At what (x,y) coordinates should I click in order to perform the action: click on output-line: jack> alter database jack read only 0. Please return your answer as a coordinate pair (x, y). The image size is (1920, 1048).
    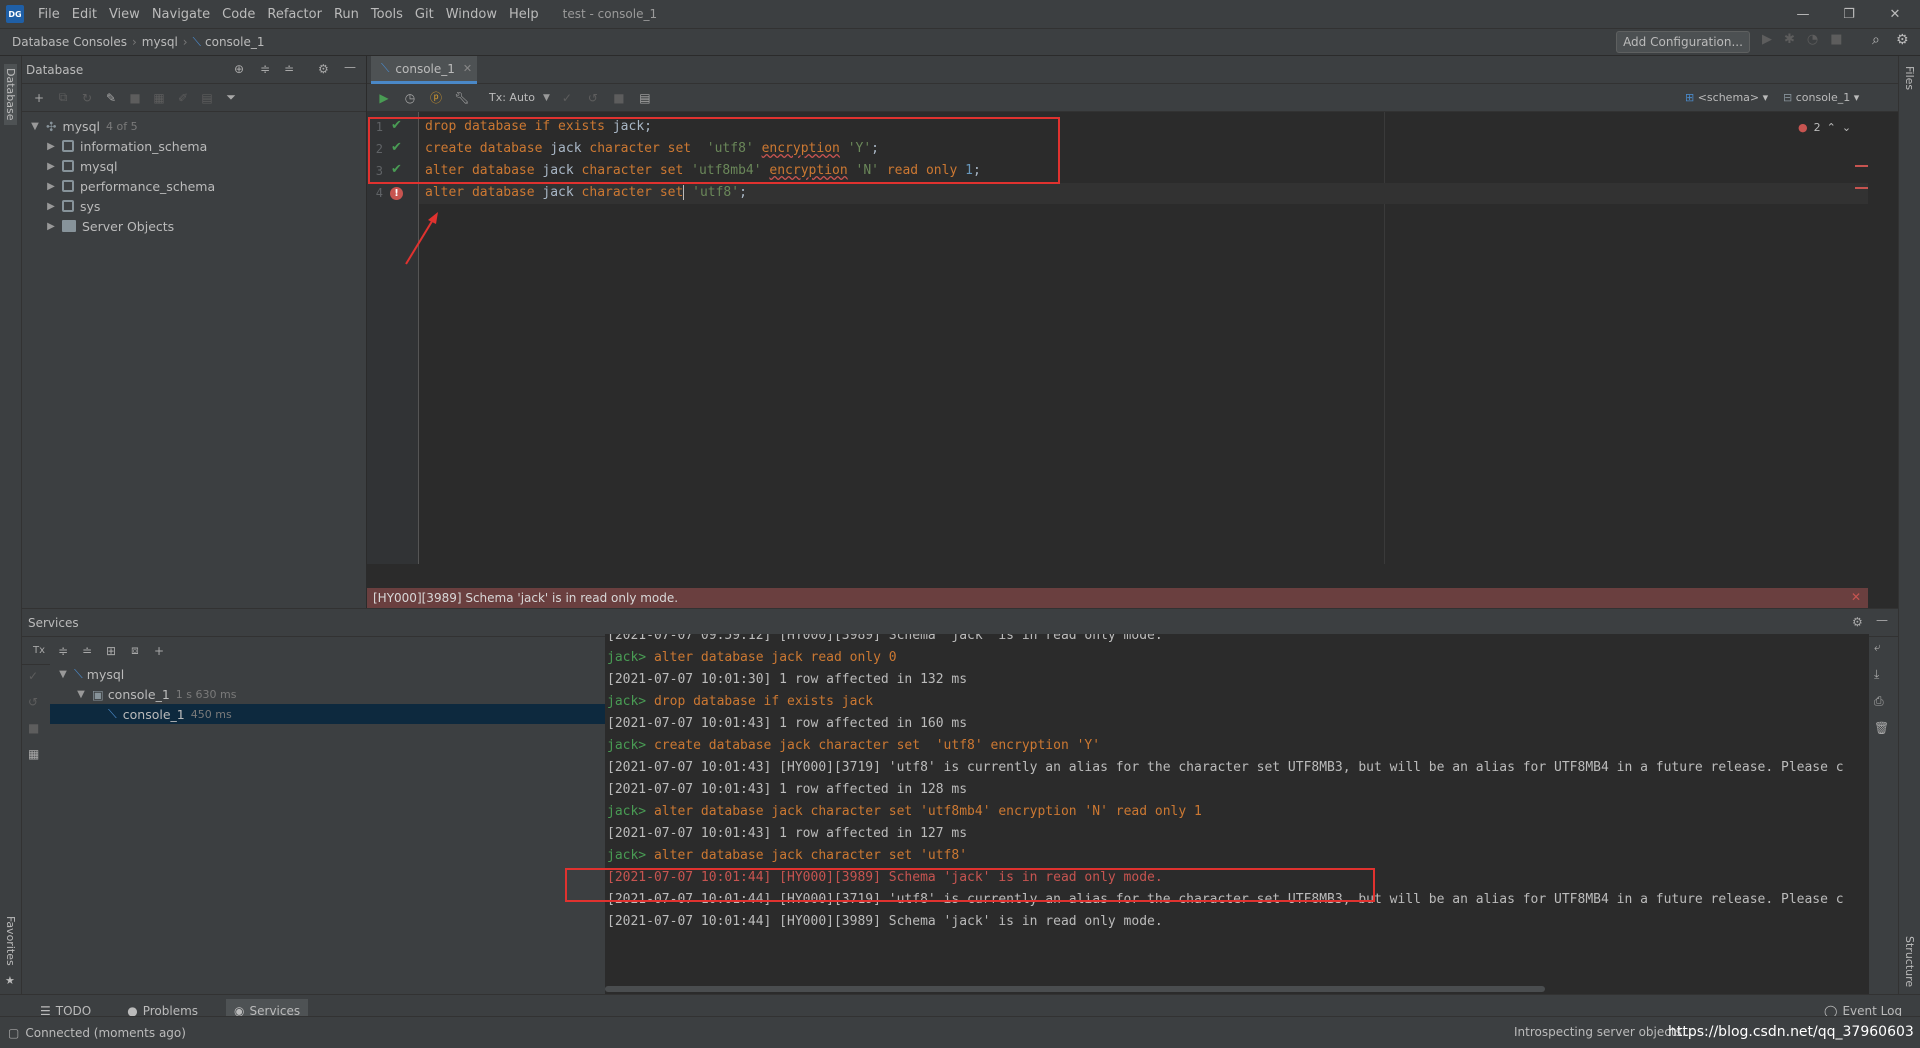
    Looking at the image, I should click on (752, 657).